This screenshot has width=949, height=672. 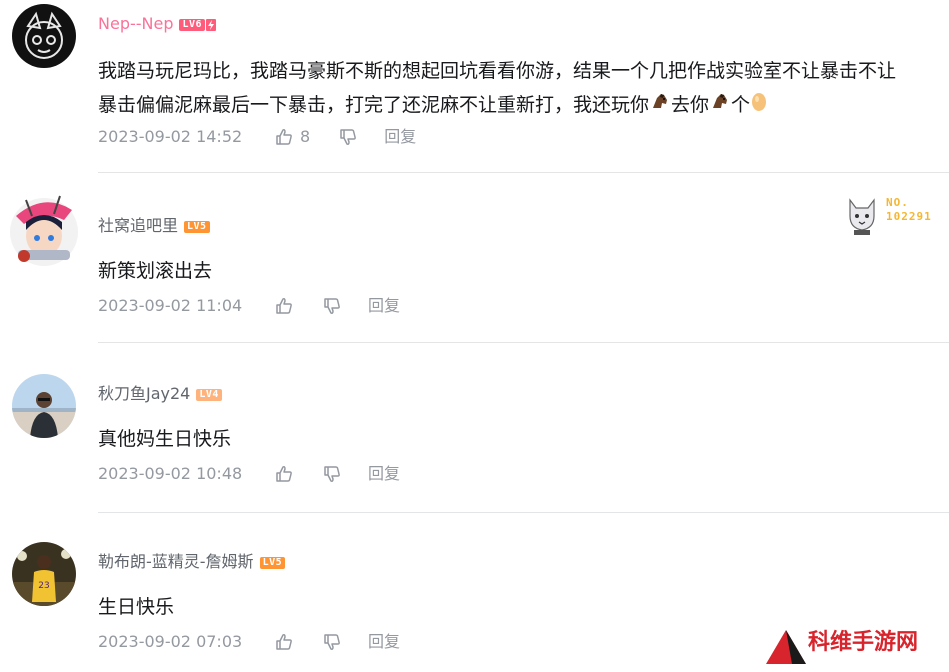 What do you see at coordinates (249, 474) in the screenshot?
I see `comment-meta: 2023-09-02 10:48 回复` at bounding box center [249, 474].